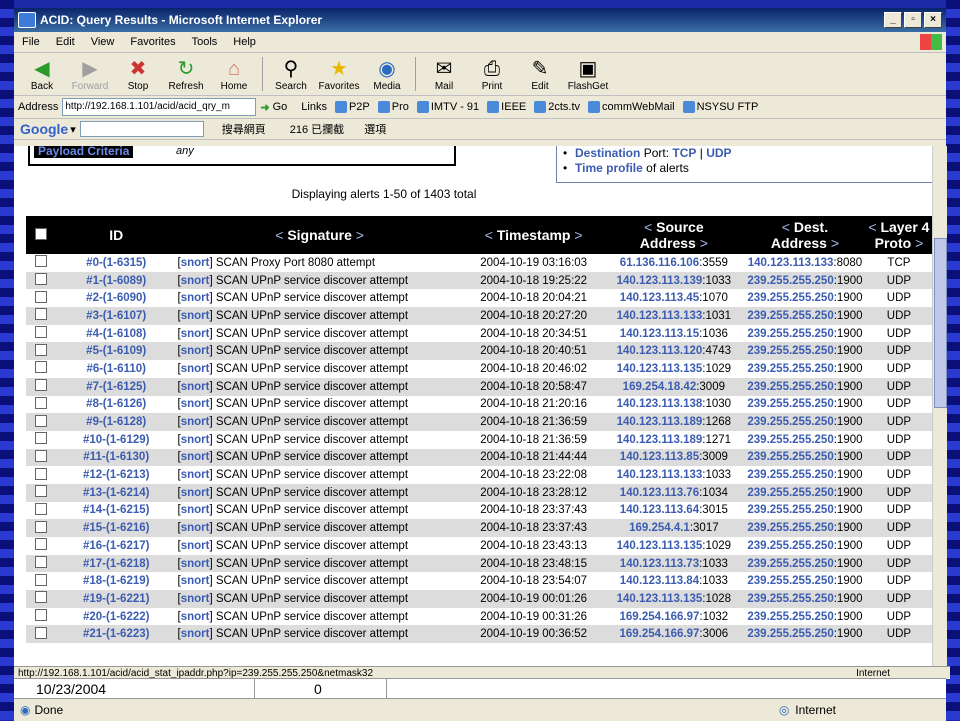  Describe the element at coordinates (41, 235) in the screenshot. I see `select-all-checkbox` at that location.